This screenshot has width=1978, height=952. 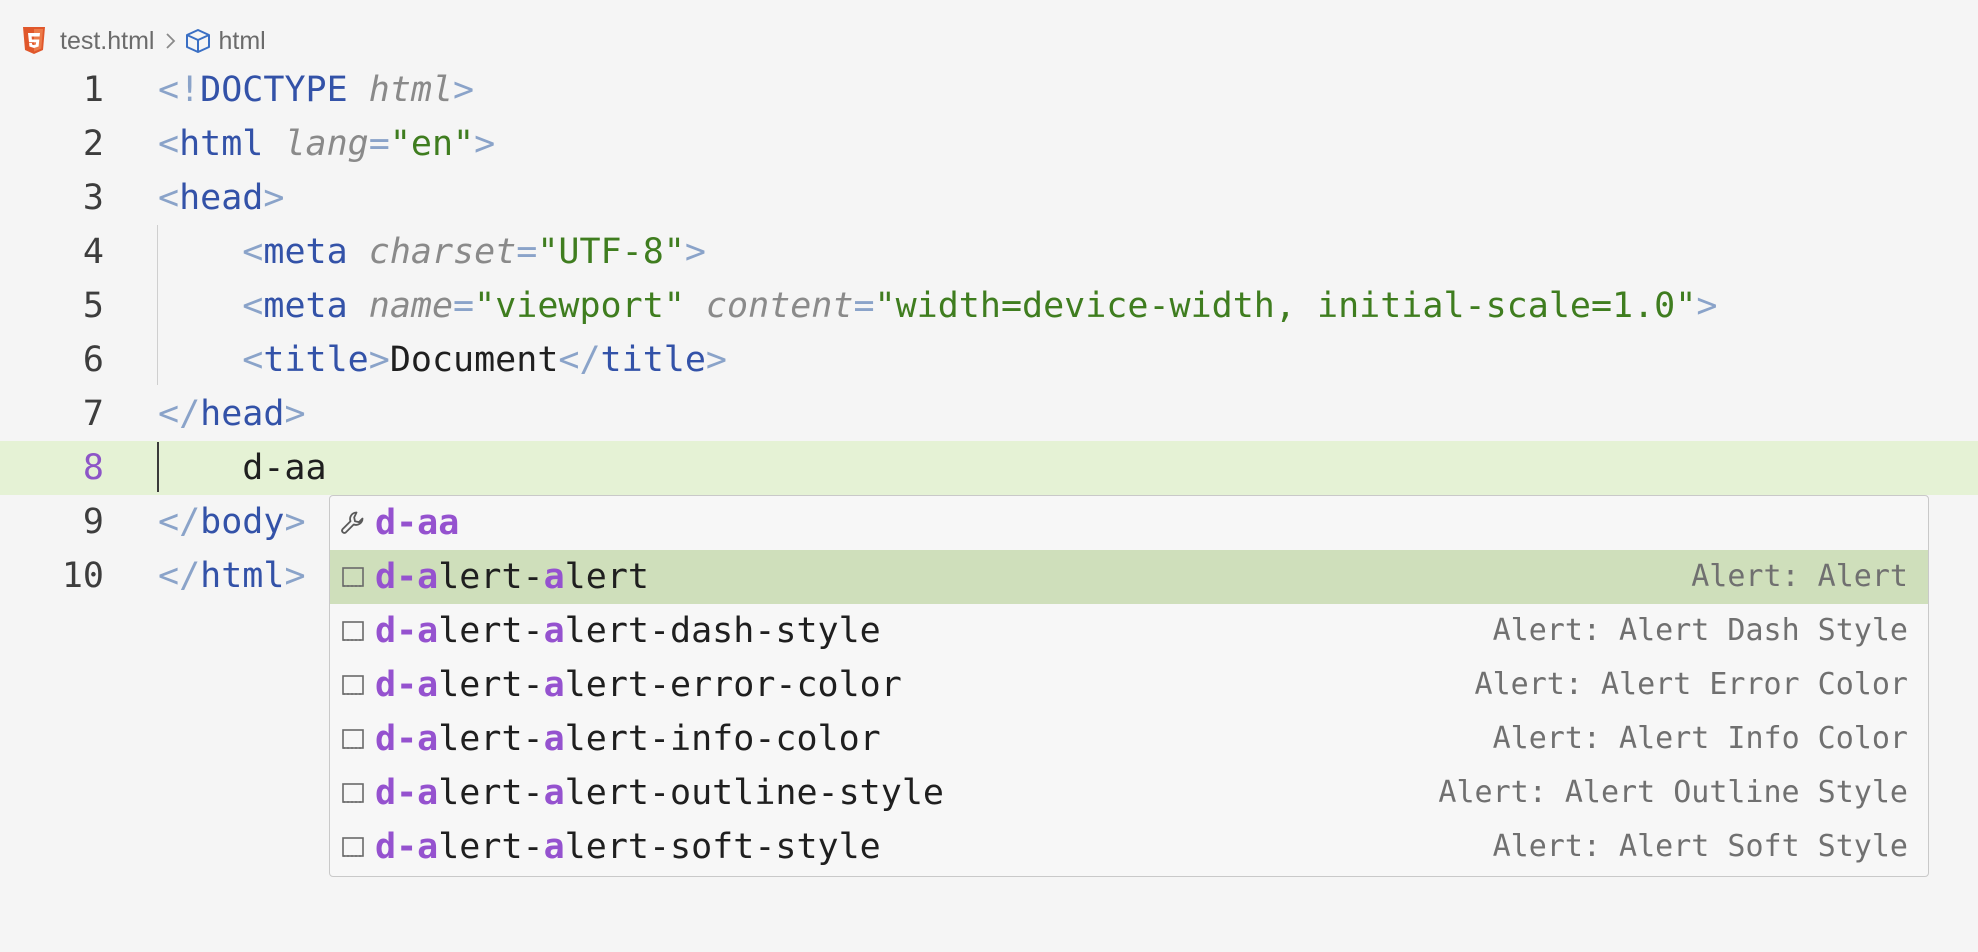 What do you see at coordinates (442, 360) in the screenshot?
I see `code-text: <title>Document</title>` at bounding box center [442, 360].